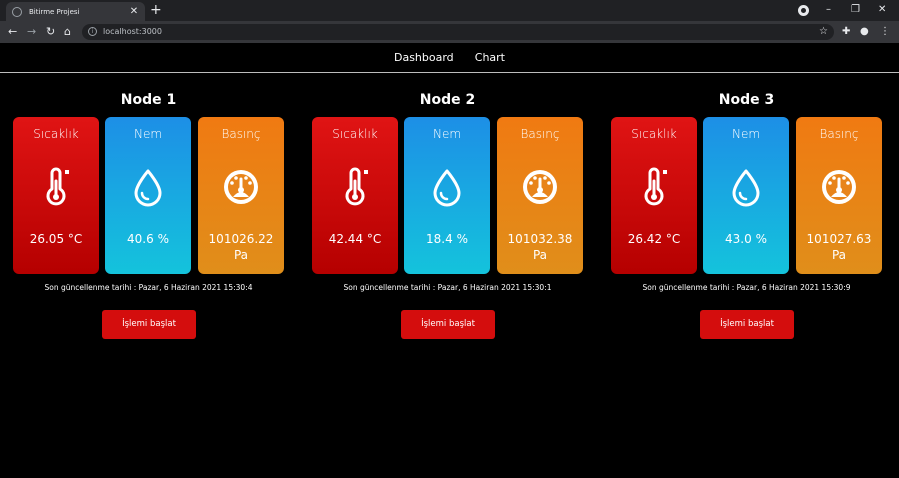 This screenshot has height=478, width=899. Describe the element at coordinates (846, 31) in the screenshot. I see `extensions-icon: ✚` at that location.